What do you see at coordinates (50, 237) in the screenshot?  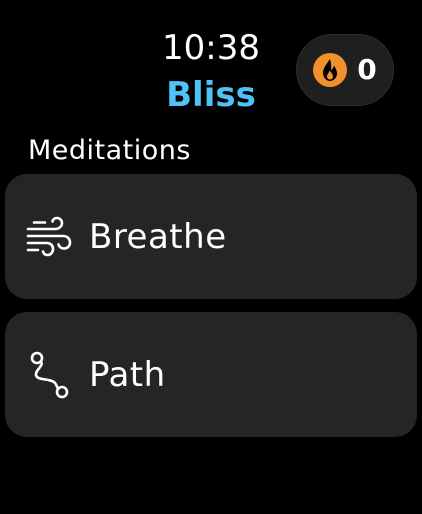 I see `wind-icon` at bounding box center [50, 237].